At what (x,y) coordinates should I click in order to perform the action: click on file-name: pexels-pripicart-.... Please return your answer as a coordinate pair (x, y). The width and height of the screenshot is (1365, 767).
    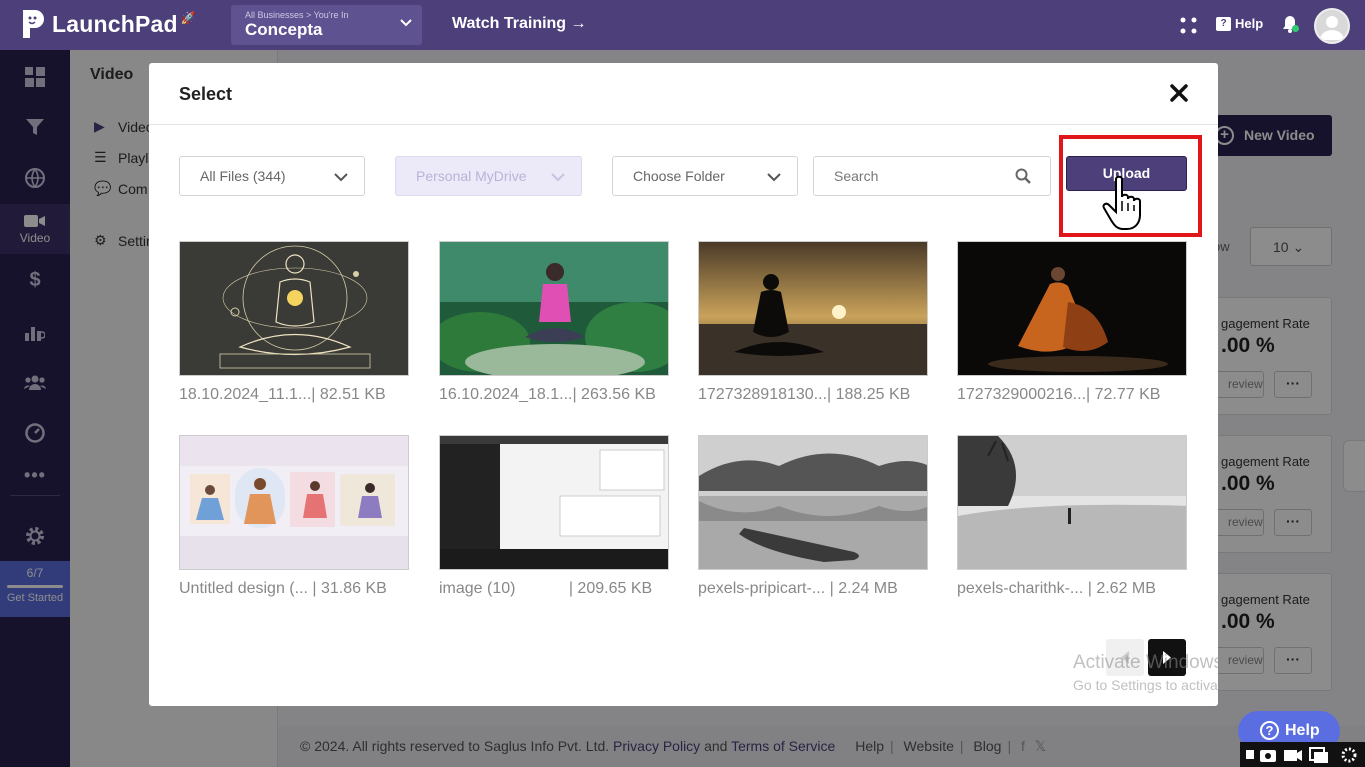
    Looking at the image, I should click on (762, 588).